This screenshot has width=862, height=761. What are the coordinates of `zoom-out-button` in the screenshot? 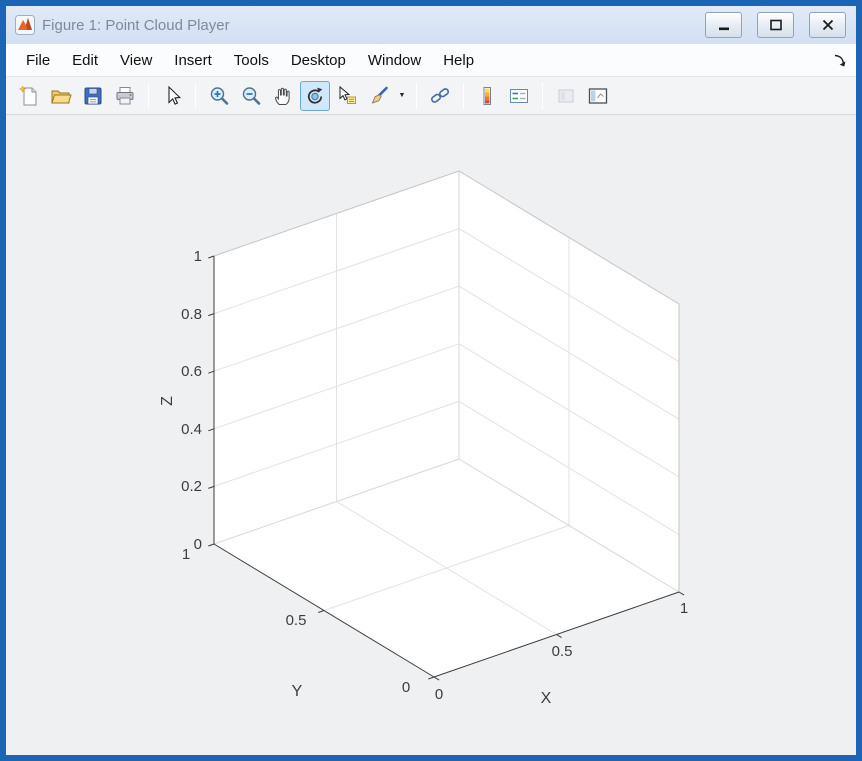 It's located at (251, 96).